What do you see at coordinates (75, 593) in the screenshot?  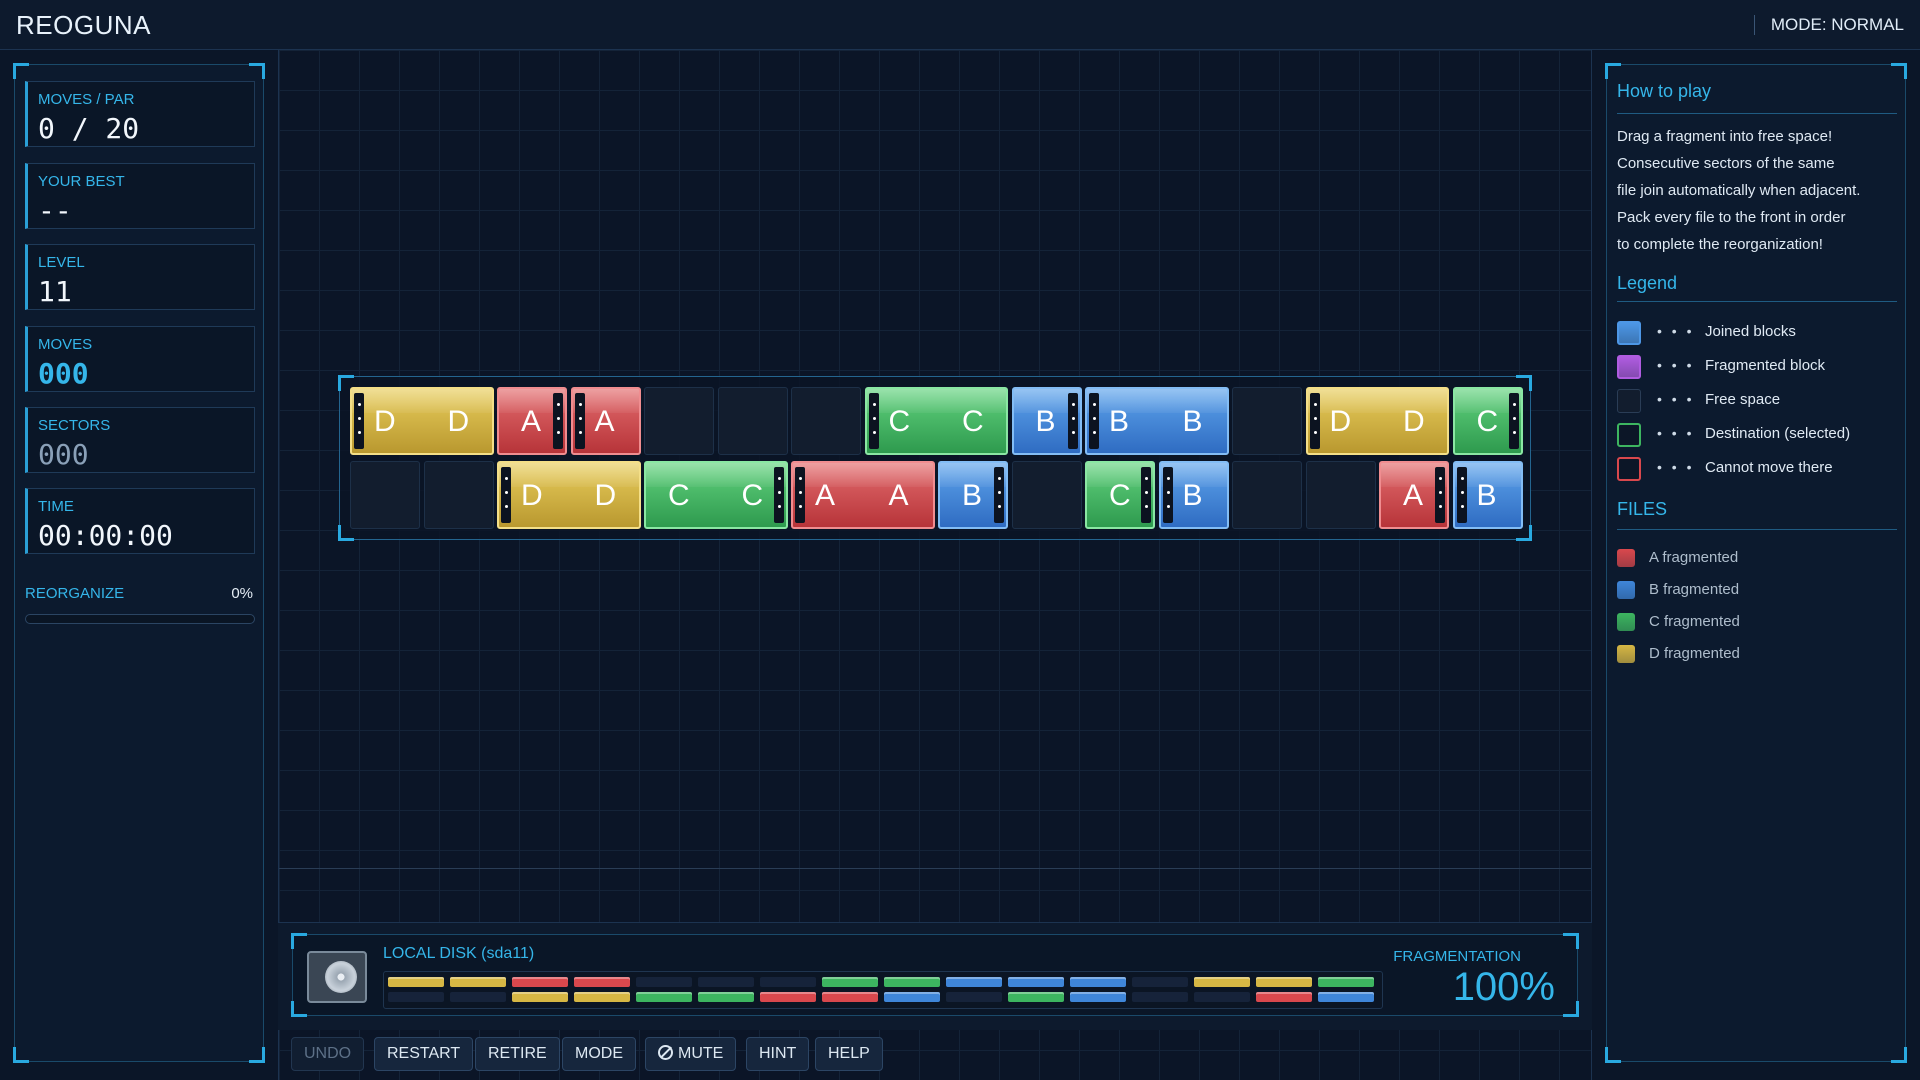 I see `reorganize-label: REORGANIZE` at bounding box center [75, 593].